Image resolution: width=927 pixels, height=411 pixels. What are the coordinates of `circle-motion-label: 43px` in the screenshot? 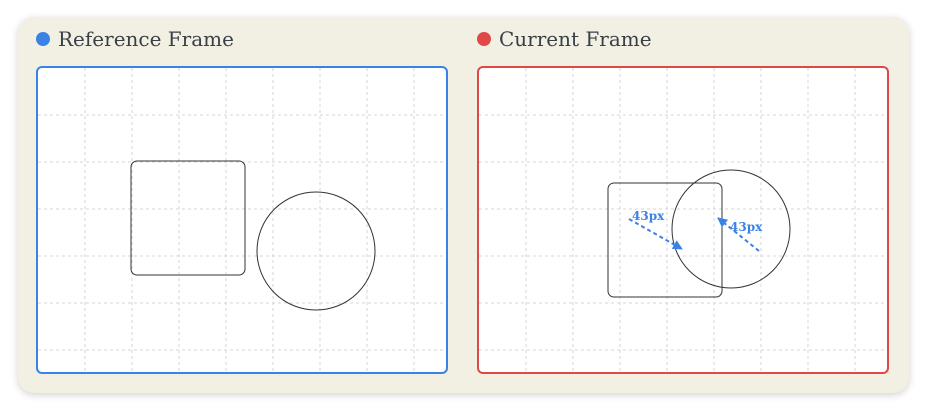 It's located at (746, 227).